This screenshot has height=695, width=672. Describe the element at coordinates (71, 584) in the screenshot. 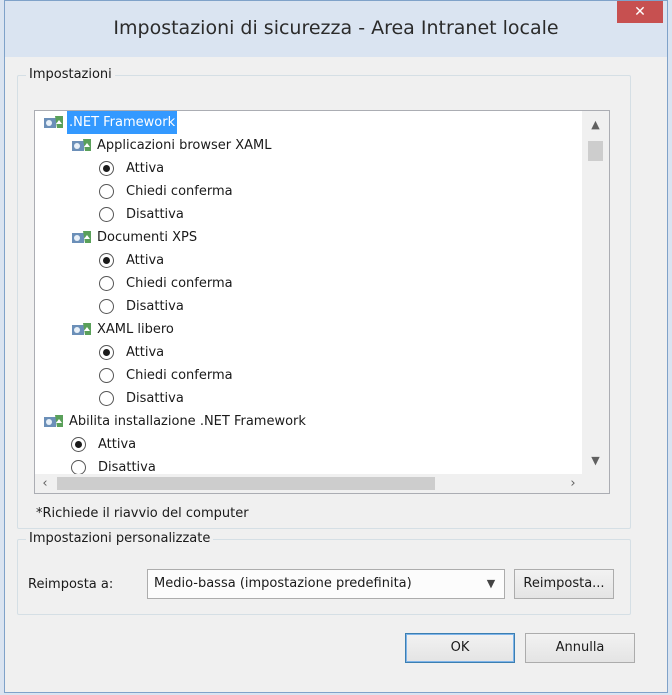

I see `reset-label: Reimposta a:` at that location.